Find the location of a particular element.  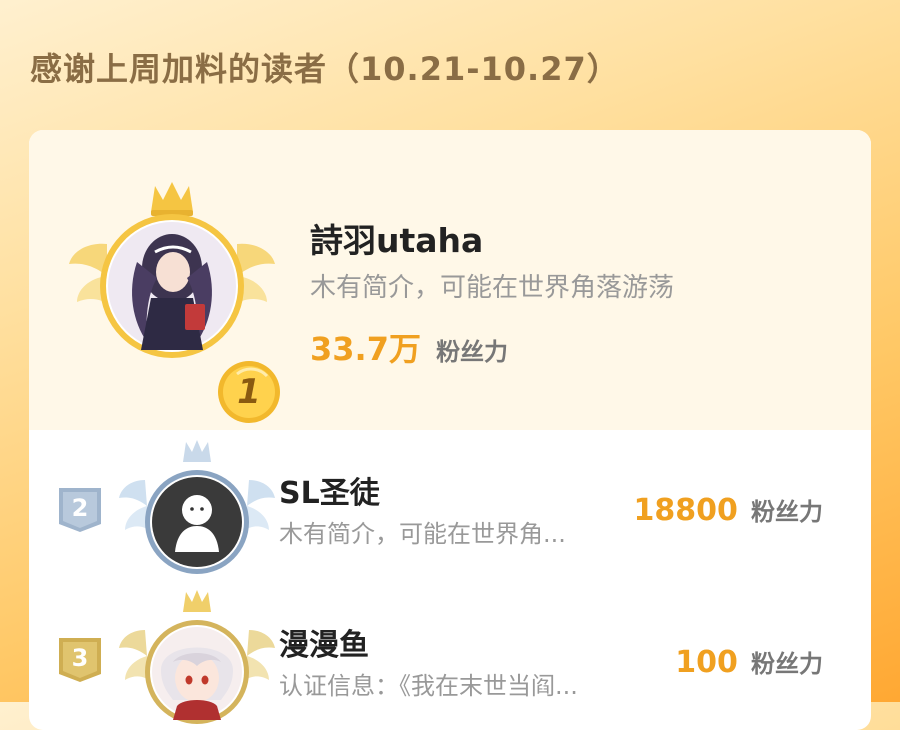

rank-2-number: 2 is located at coordinates (80, 508).